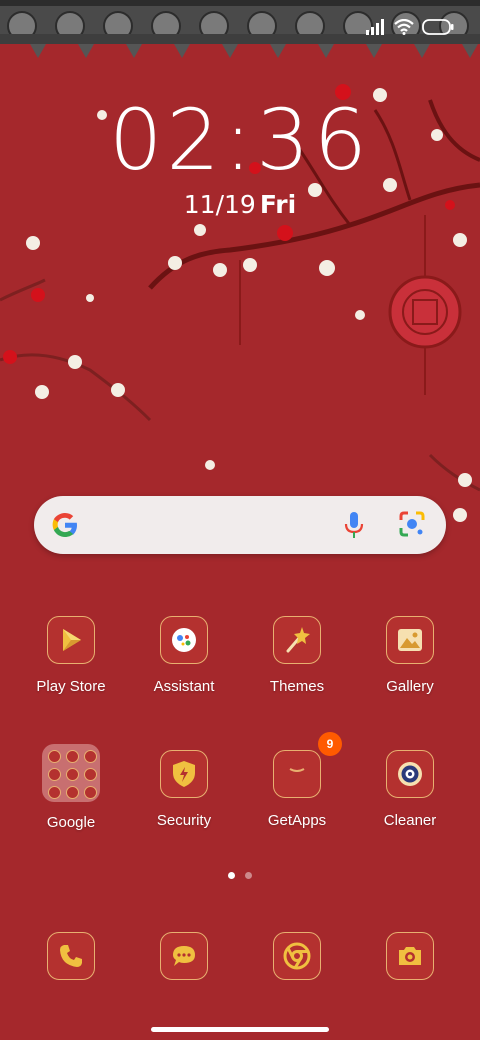 This screenshot has width=480, height=1040. Describe the element at coordinates (240, 140) in the screenshot. I see `clock-time: 02:36` at that location.